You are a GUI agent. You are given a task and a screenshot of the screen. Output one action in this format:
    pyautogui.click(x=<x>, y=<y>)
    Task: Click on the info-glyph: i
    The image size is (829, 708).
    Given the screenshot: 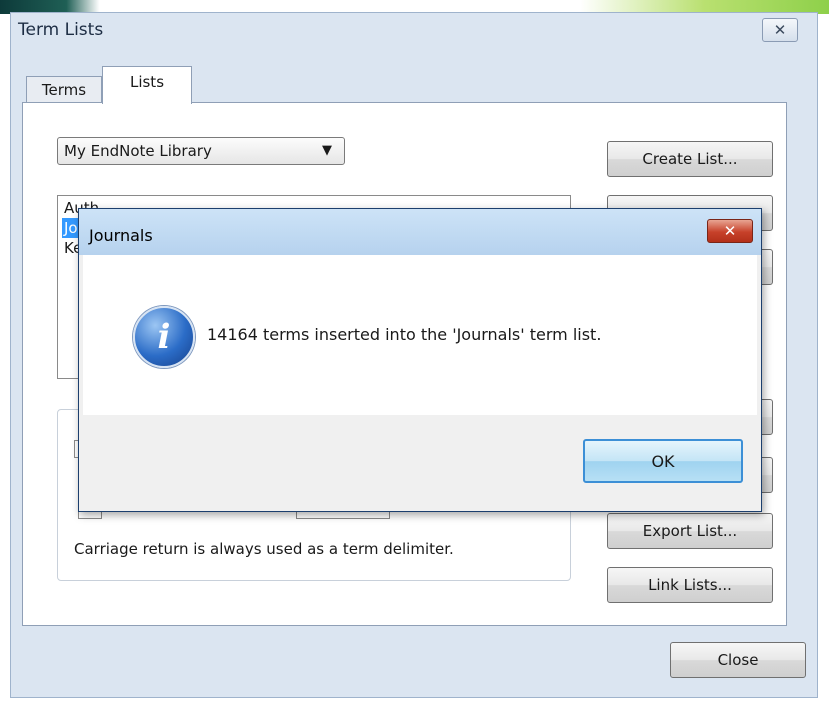 What is the action you would take?
    pyautogui.click(x=164, y=337)
    